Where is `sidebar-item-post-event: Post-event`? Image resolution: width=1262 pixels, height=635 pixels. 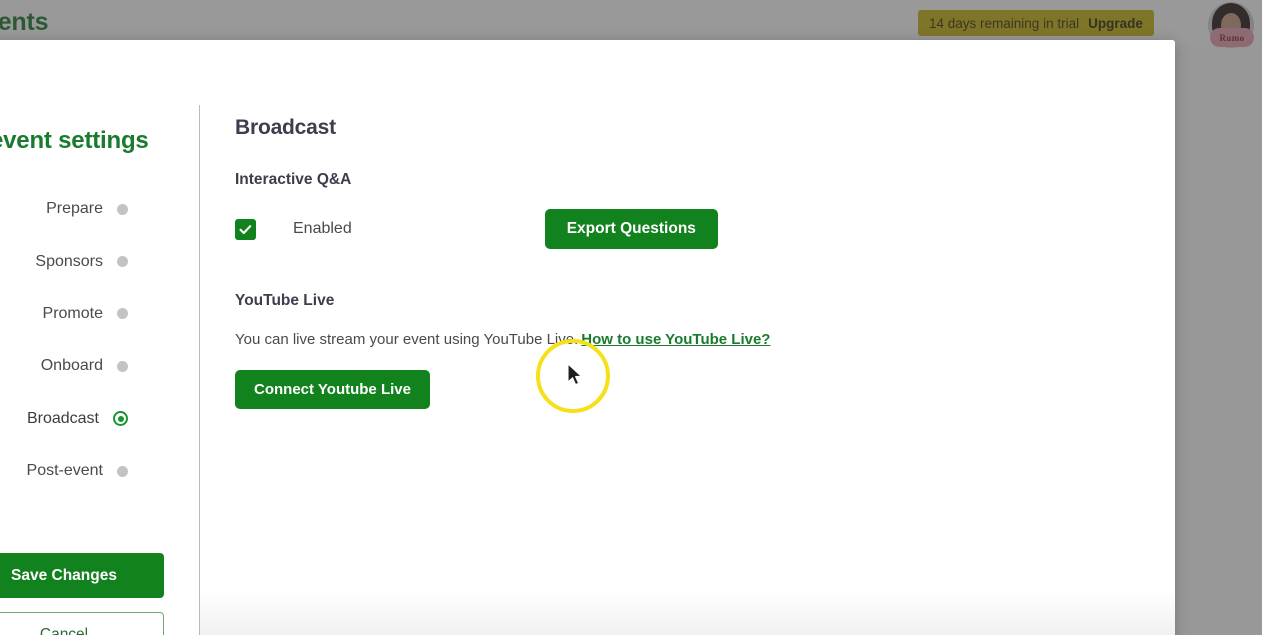 sidebar-item-post-event: Post-event is located at coordinates (82, 471).